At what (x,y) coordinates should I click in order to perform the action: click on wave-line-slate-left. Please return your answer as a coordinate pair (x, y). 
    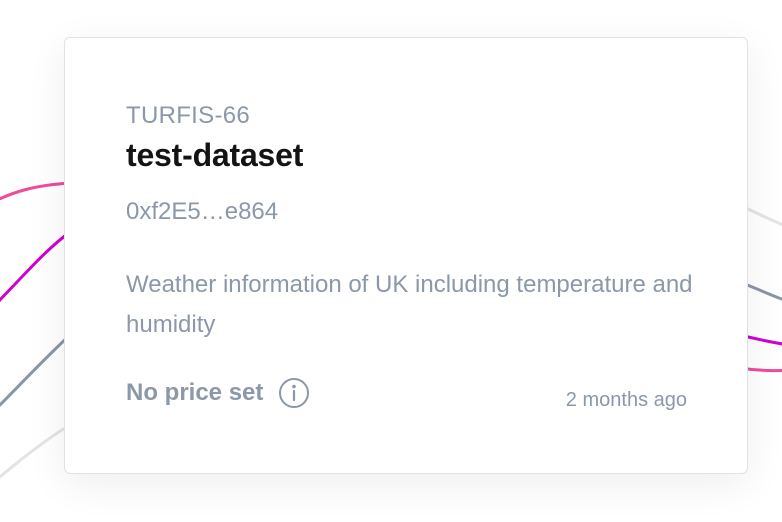
    Looking at the image, I should click on (36, 370).